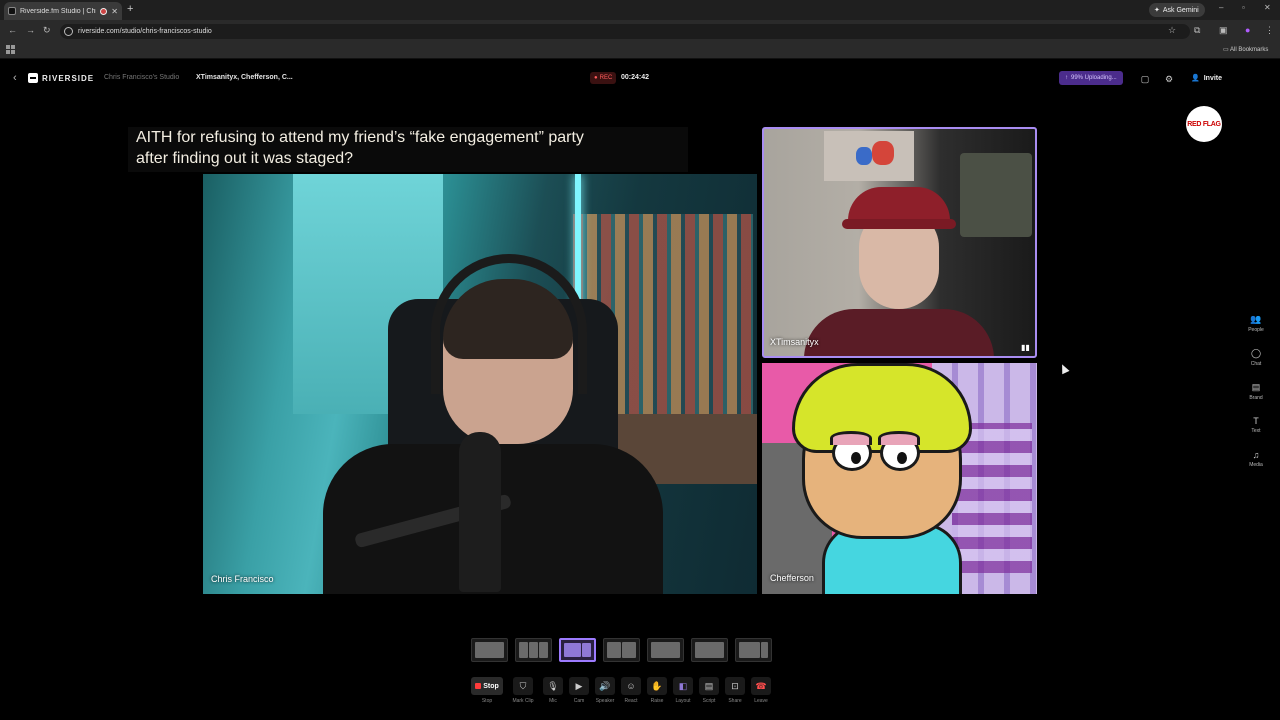 This screenshot has height=720, width=1280. I want to click on rail-brand-label: Brand, so click(1256, 398).